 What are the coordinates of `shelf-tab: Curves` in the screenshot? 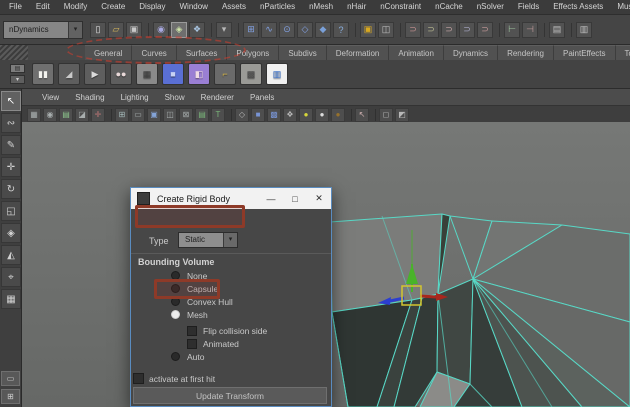 It's located at (154, 52).